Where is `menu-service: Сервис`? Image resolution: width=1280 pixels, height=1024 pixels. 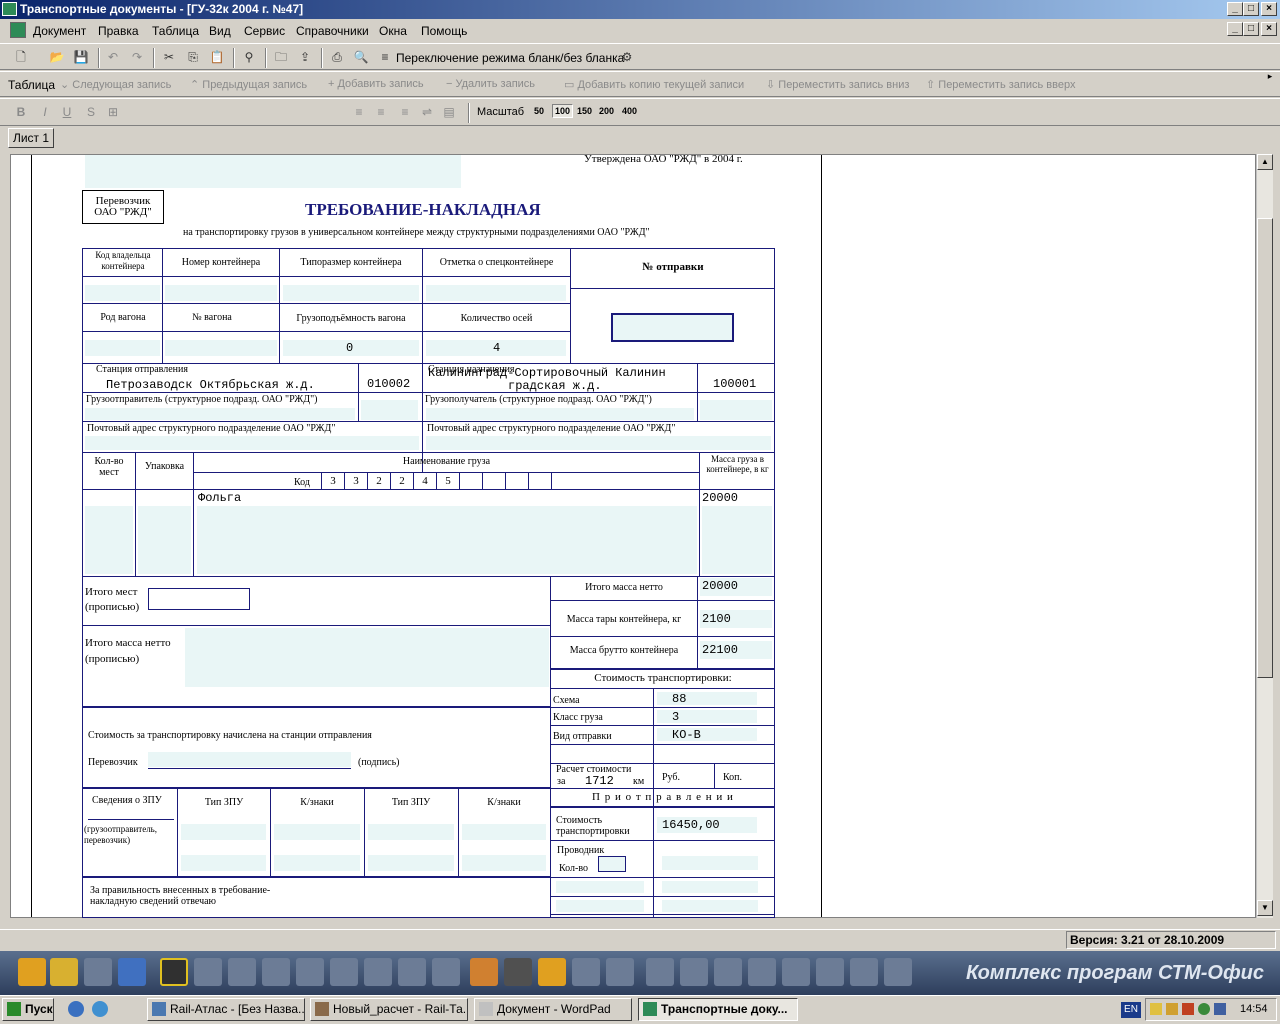 menu-service: Сервис is located at coordinates (264, 31).